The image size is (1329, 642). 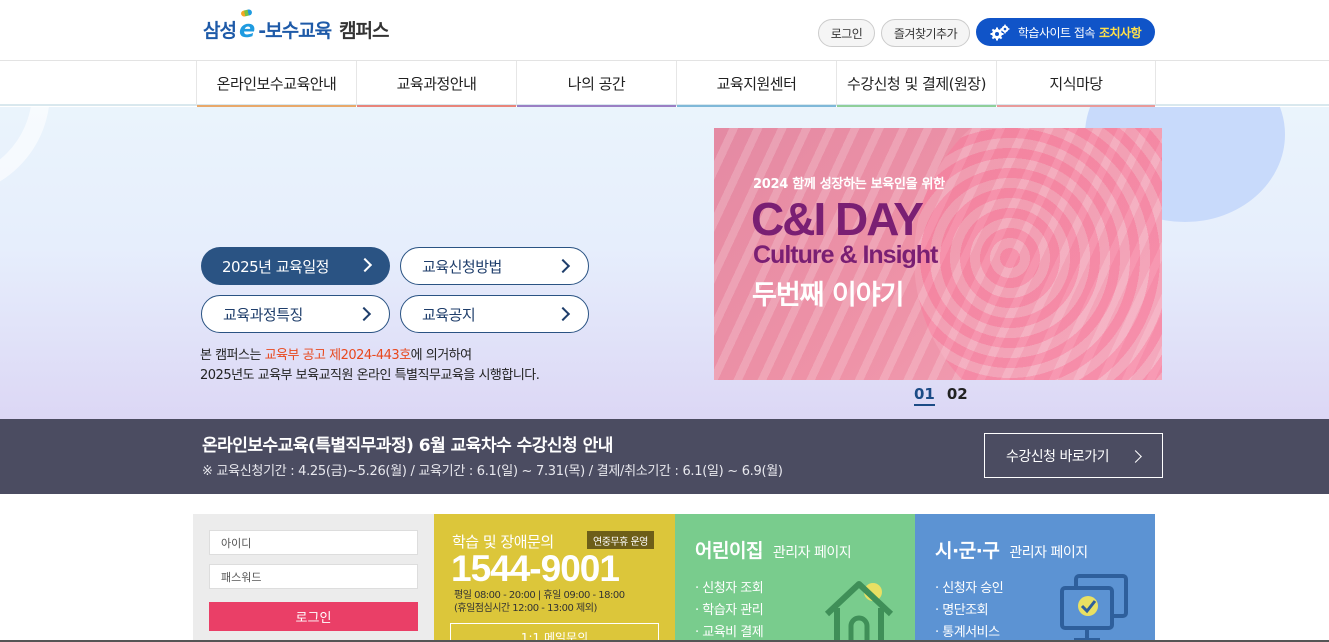 What do you see at coordinates (620, 540) in the screenshot?
I see `open-all-year-badge: 연중무휴 운영` at bounding box center [620, 540].